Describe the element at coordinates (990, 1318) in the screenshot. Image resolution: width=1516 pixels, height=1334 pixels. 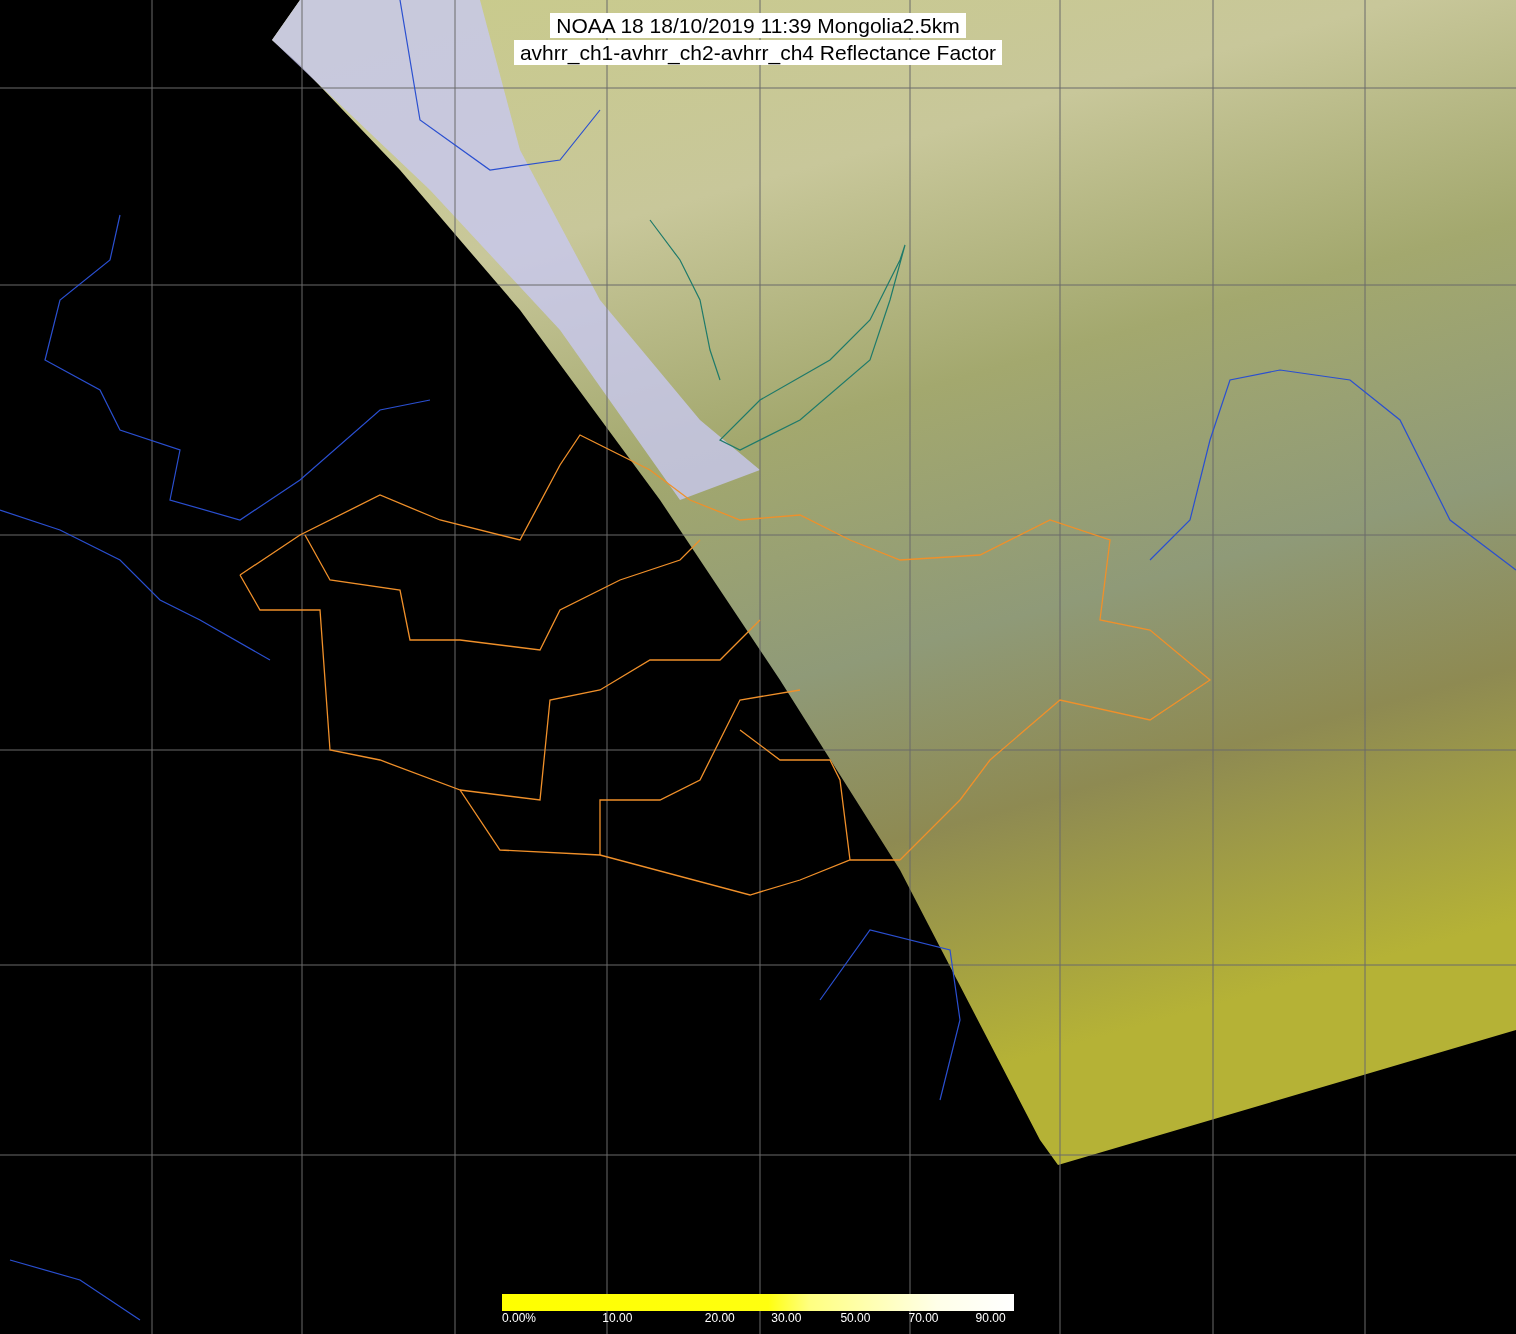
I see `colorbar-label: 90.00` at that location.